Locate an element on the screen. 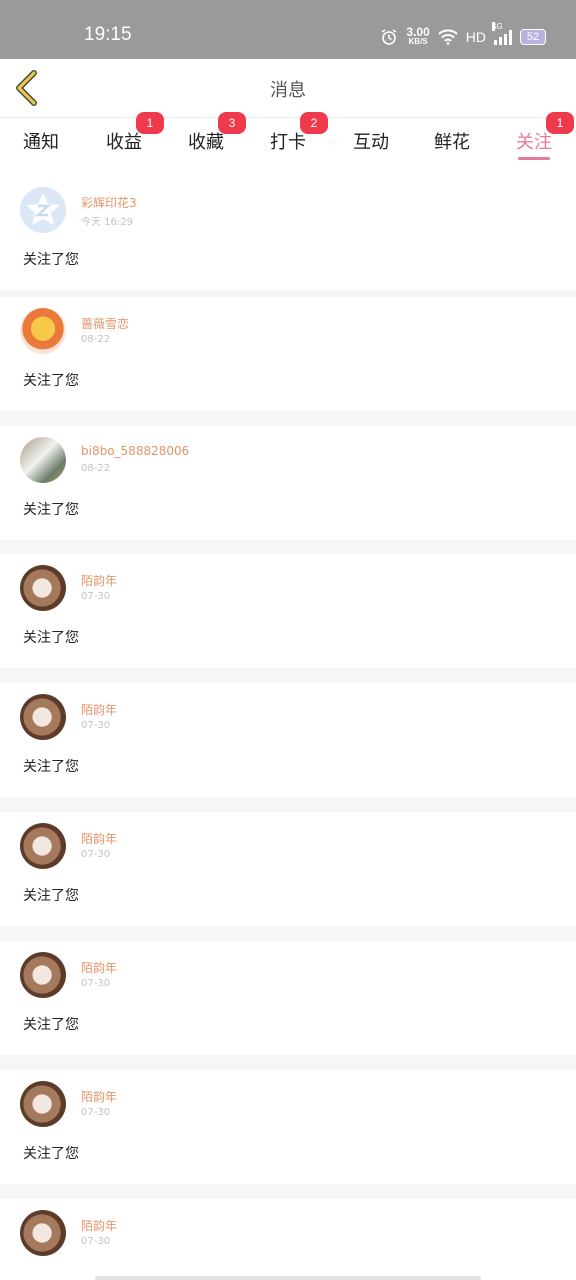  network-speed: 3.00 KB/S is located at coordinates (418, 35).